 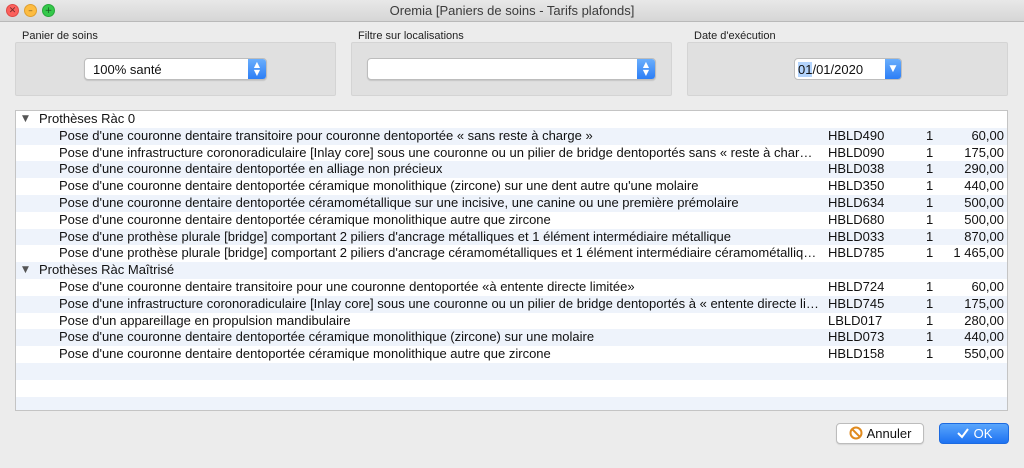 I want to click on act-code: HBLD033, so click(x=856, y=236).